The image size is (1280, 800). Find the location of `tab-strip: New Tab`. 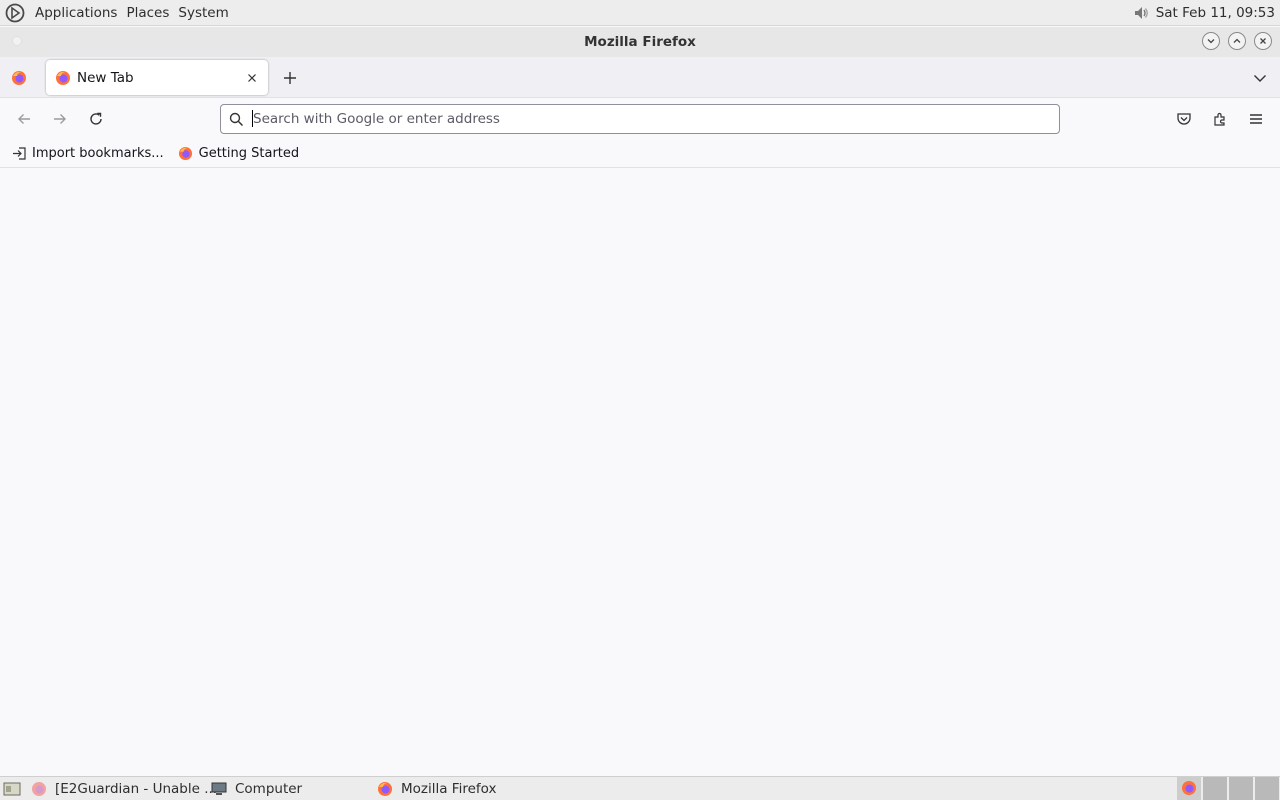

tab-strip: New Tab is located at coordinates (640, 77).